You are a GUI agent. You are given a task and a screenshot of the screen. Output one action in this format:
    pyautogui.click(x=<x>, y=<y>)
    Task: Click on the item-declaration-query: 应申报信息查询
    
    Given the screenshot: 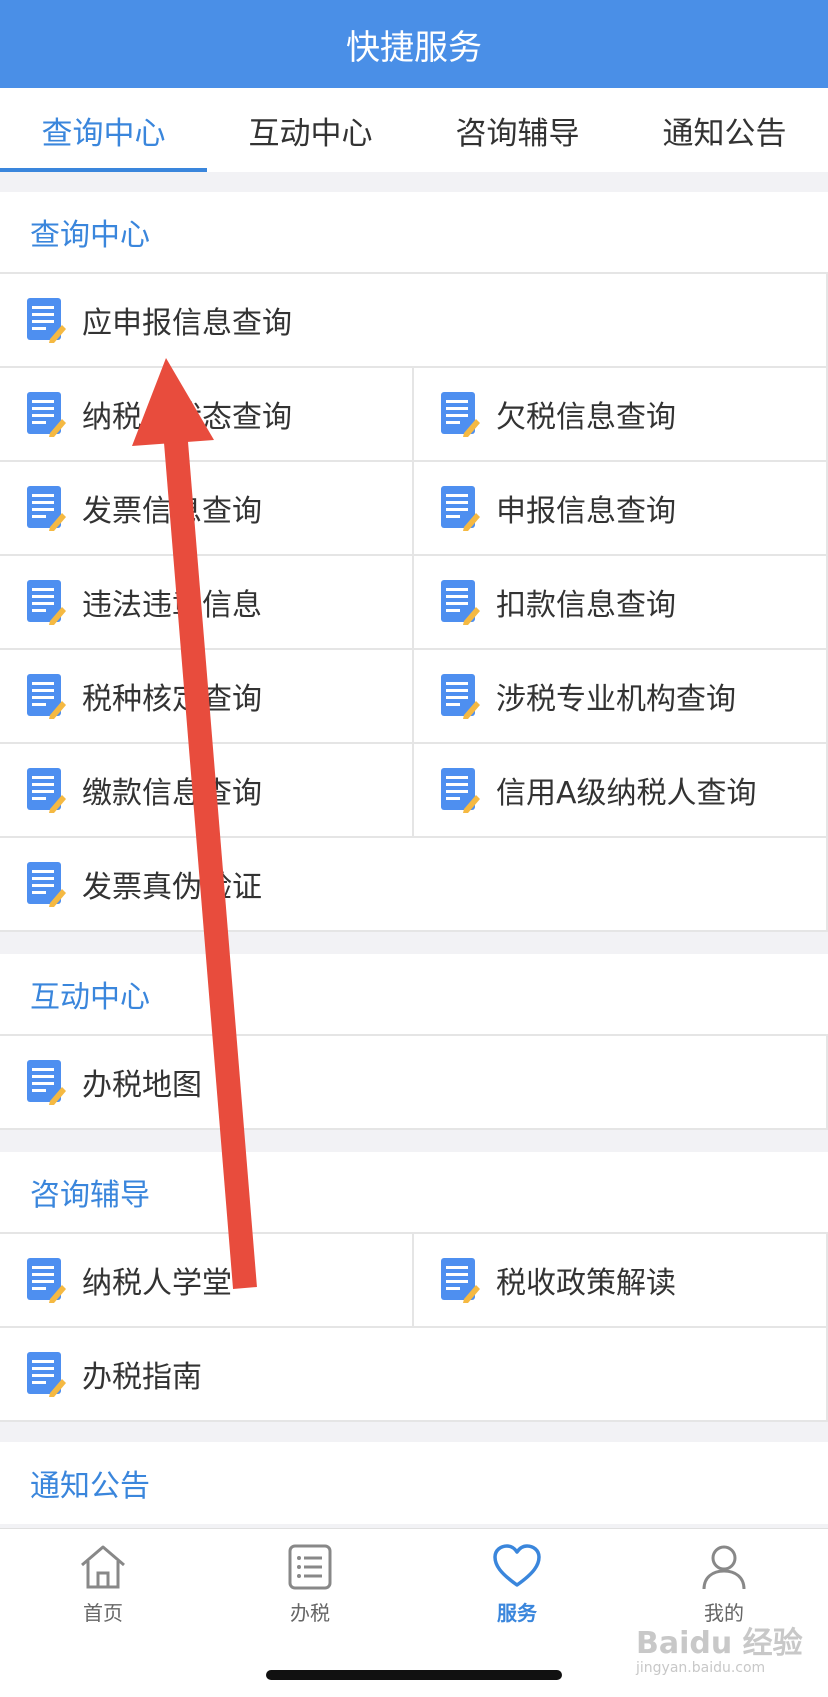 What is the action you would take?
    pyautogui.click(x=413, y=320)
    